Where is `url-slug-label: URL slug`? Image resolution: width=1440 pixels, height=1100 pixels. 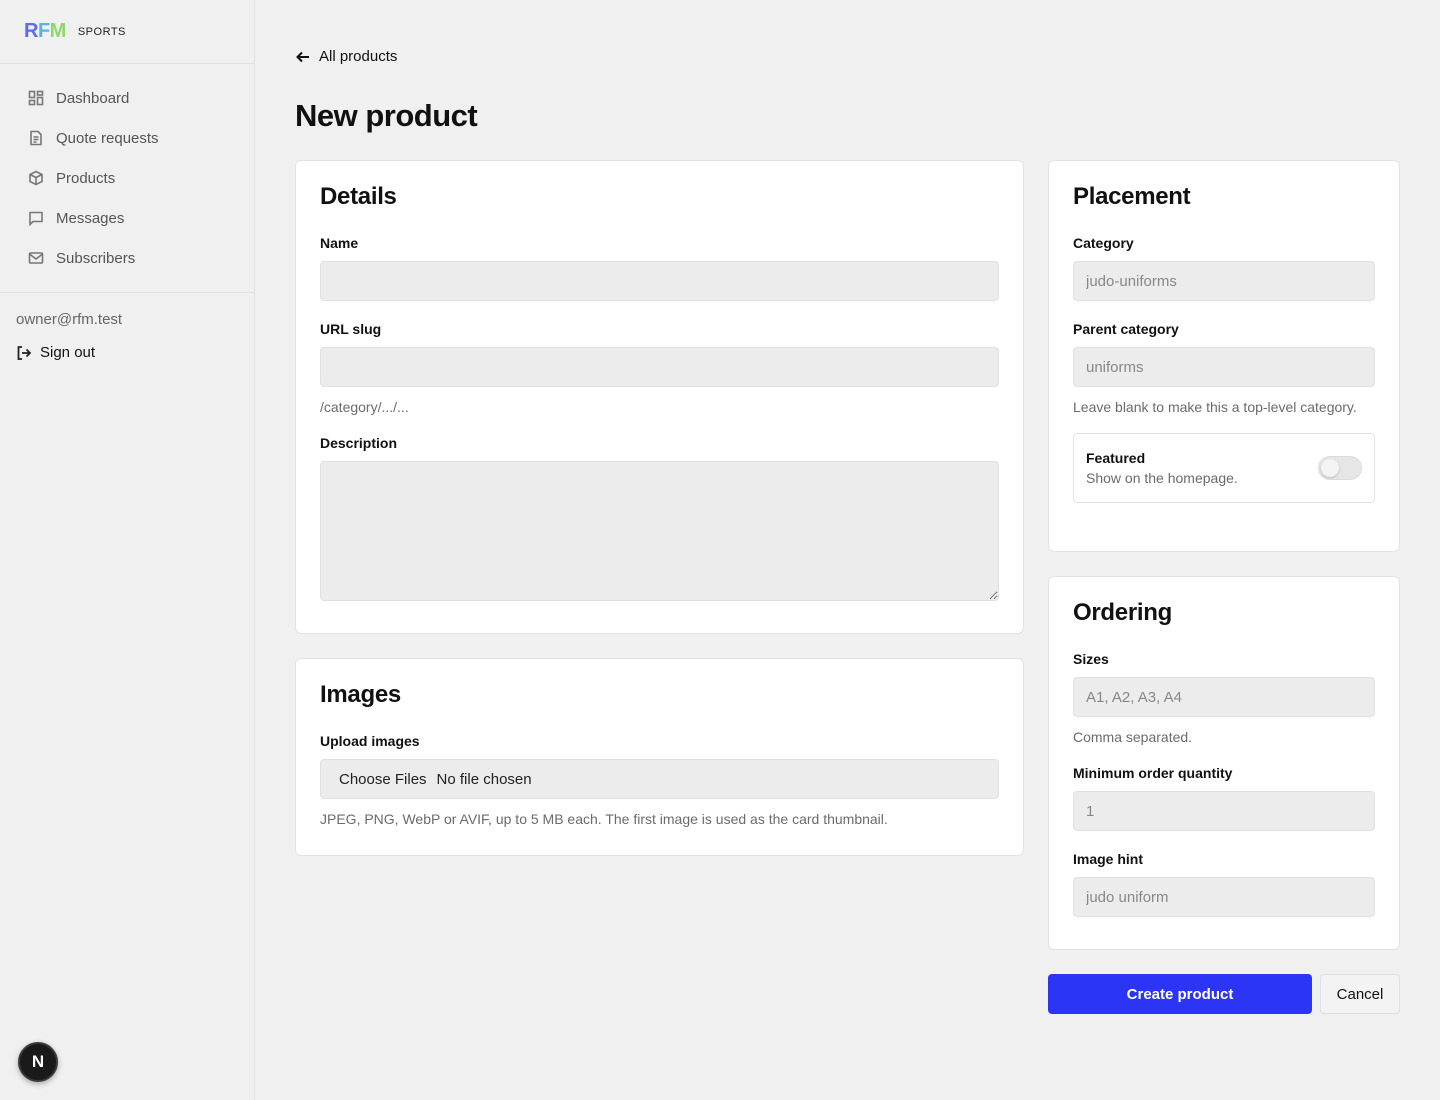
url-slug-label: URL slug is located at coordinates (351, 329).